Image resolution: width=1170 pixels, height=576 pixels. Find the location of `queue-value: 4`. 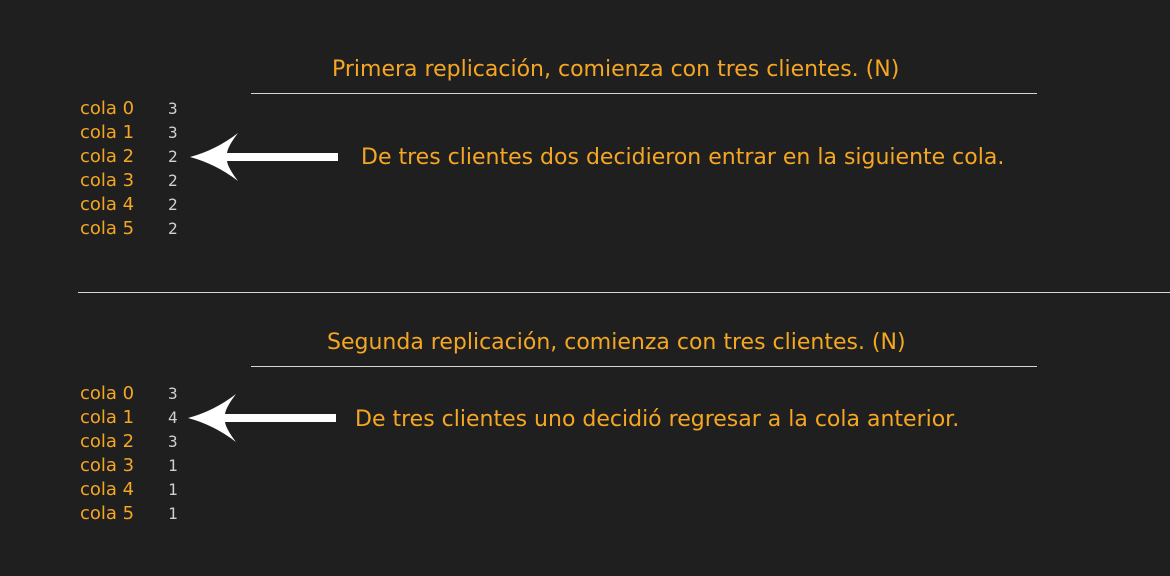

queue-value: 4 is located at coordinates (173, 417).